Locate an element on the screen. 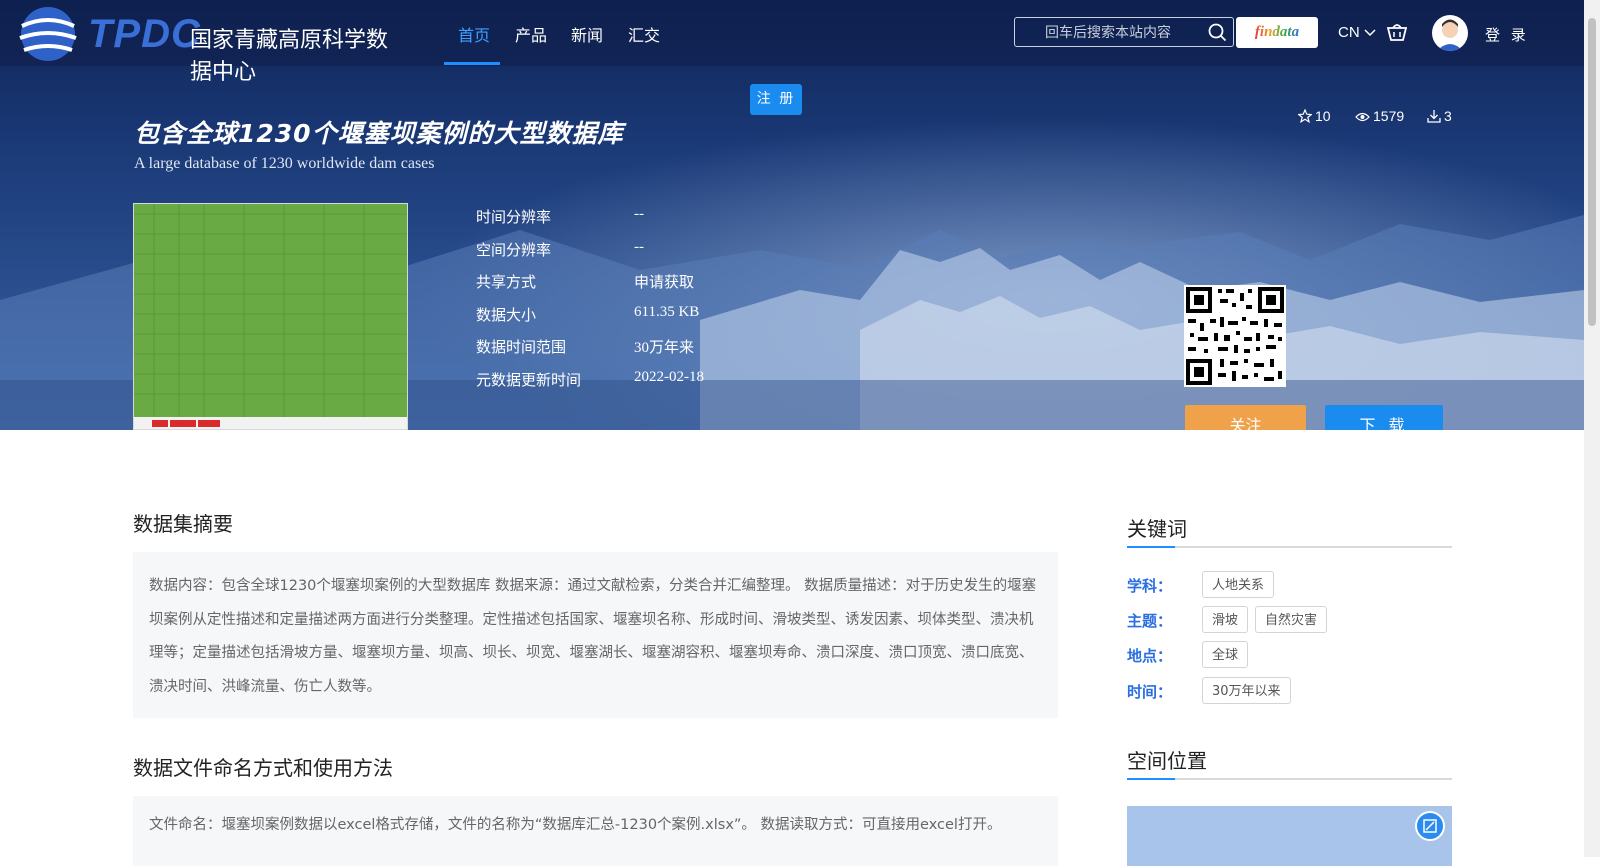  spreadsheet-preview-image is located at coordinates (270, 316).